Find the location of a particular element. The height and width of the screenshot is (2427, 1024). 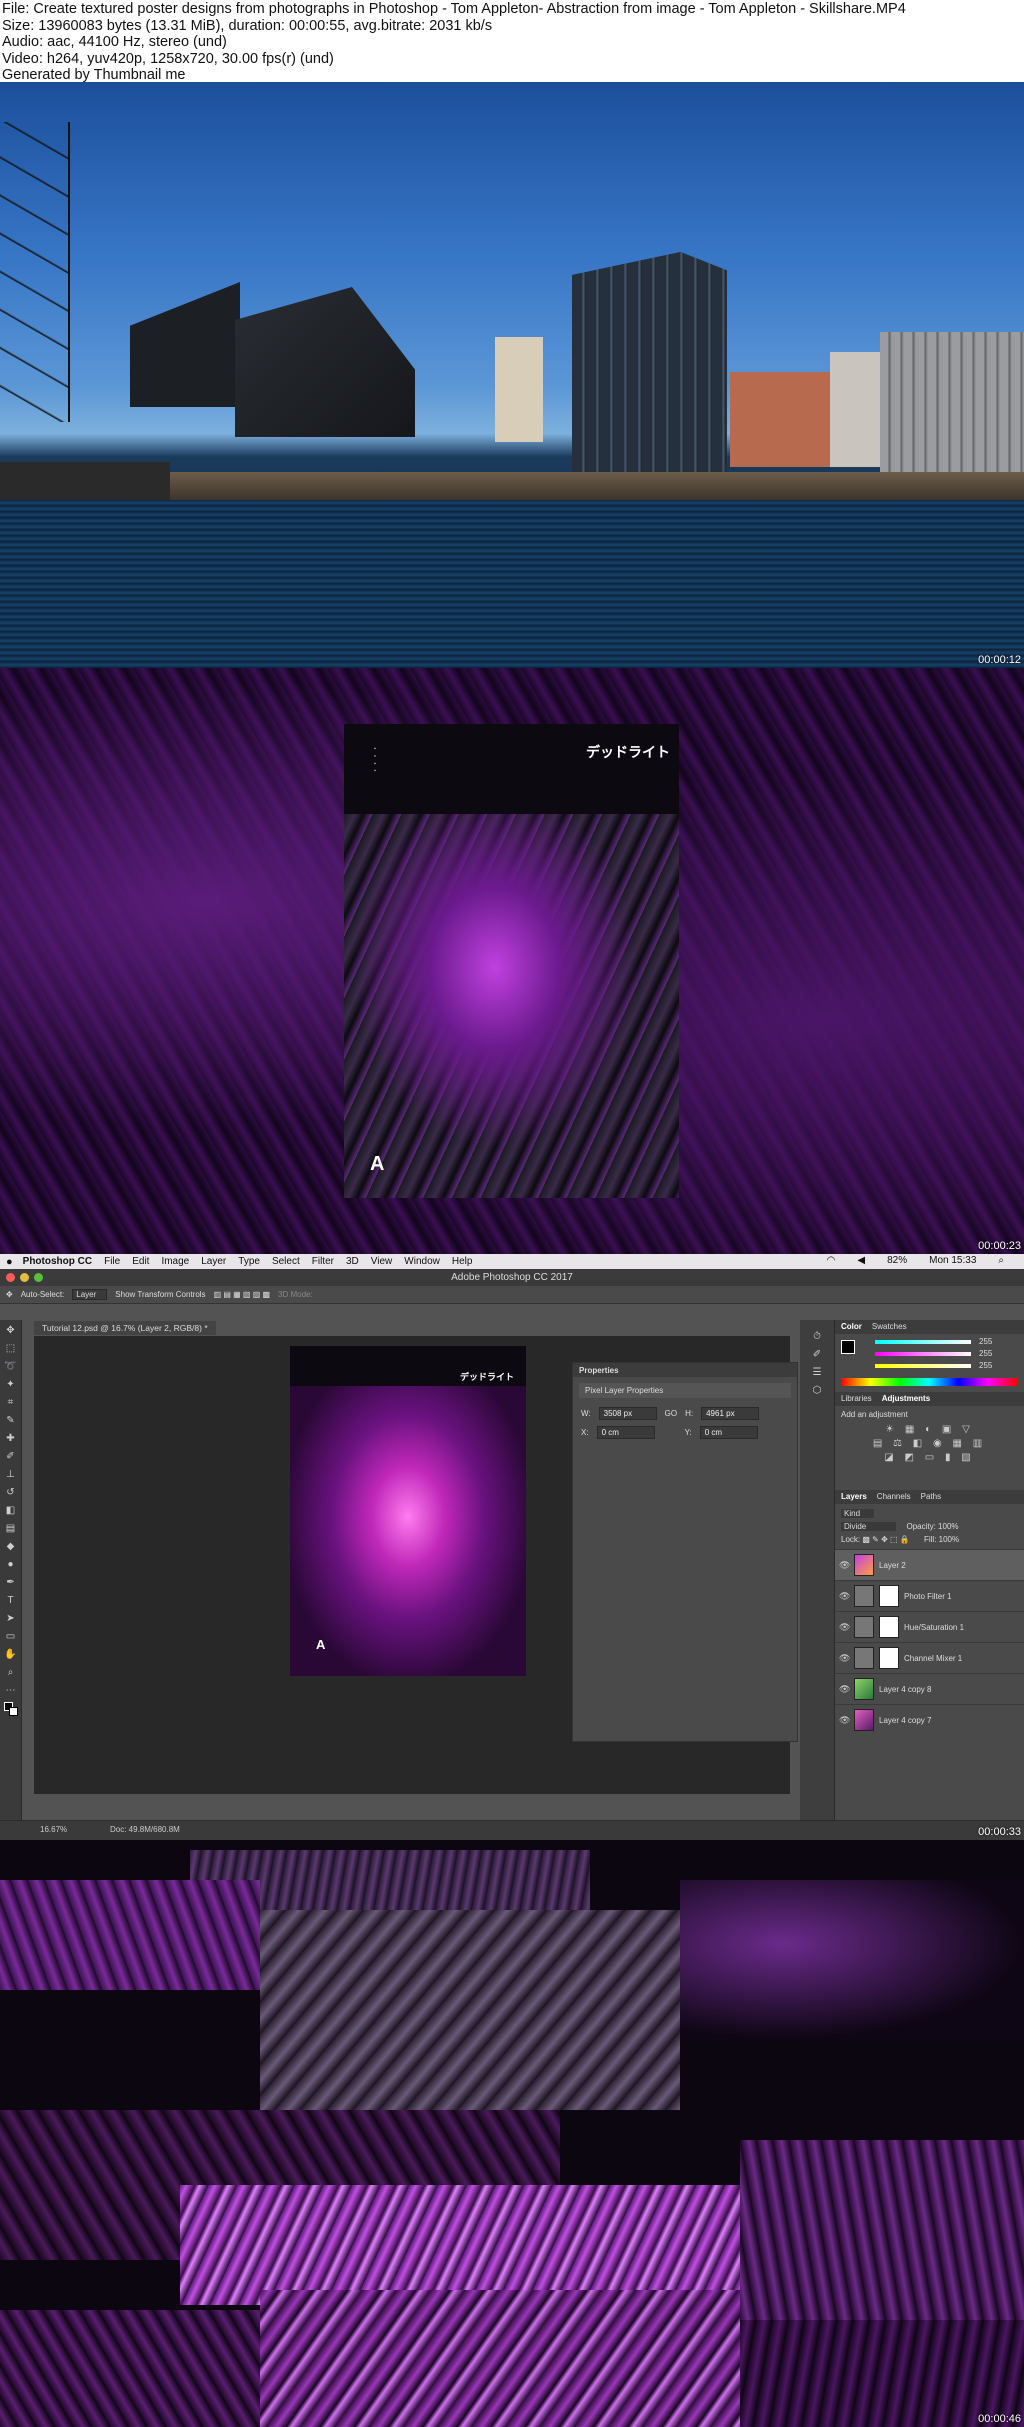

crop-tool-icon: ⌗ is located at coordinates (11, 1403).